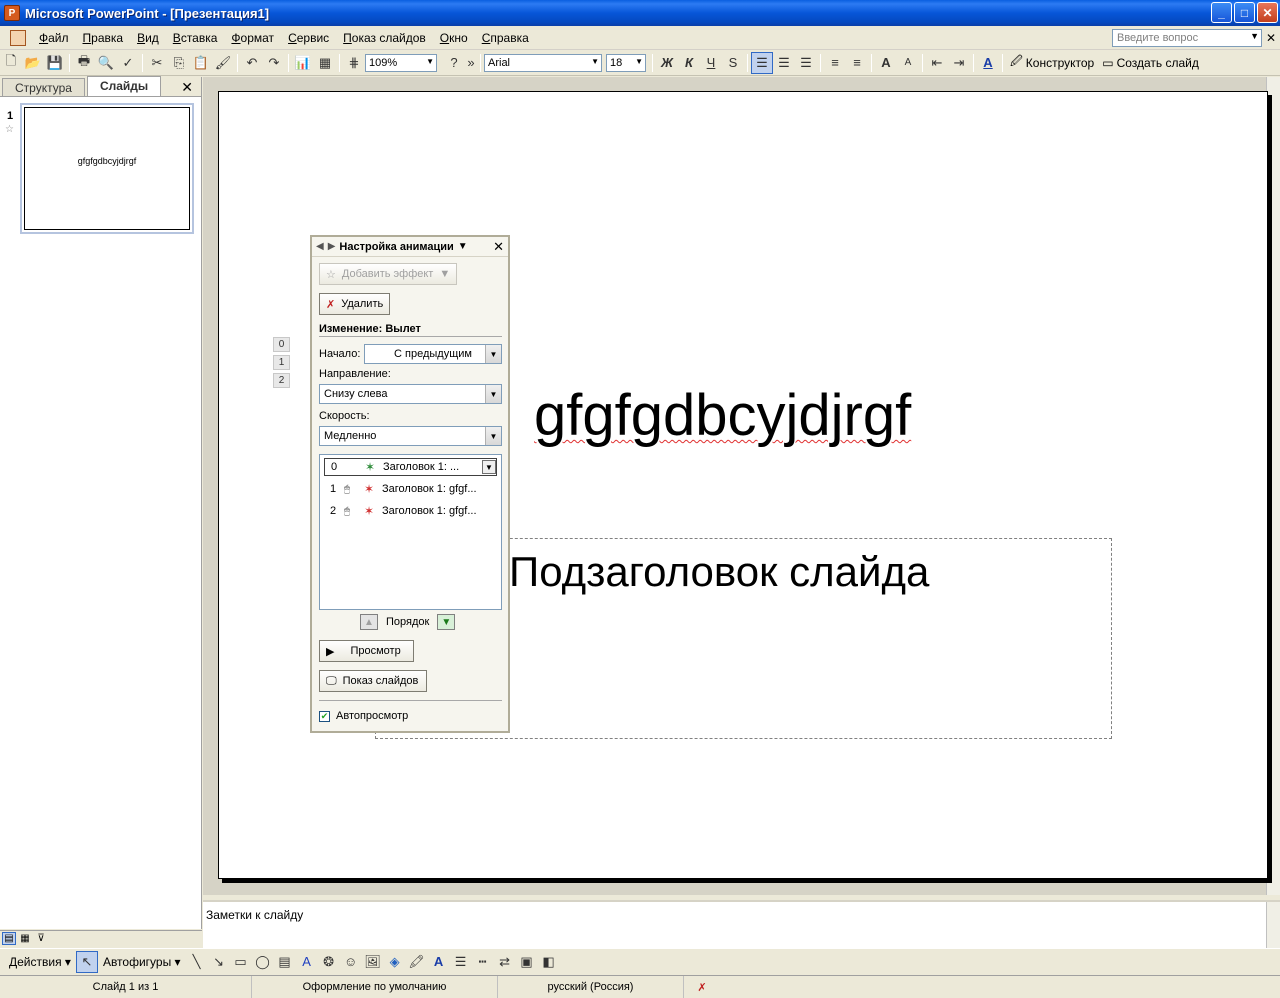 This screenshot has height=998, width=1280. Describe the element at coordinates (373, 962) in the screenshot. I see `picture-icon: 🖼` at that location.